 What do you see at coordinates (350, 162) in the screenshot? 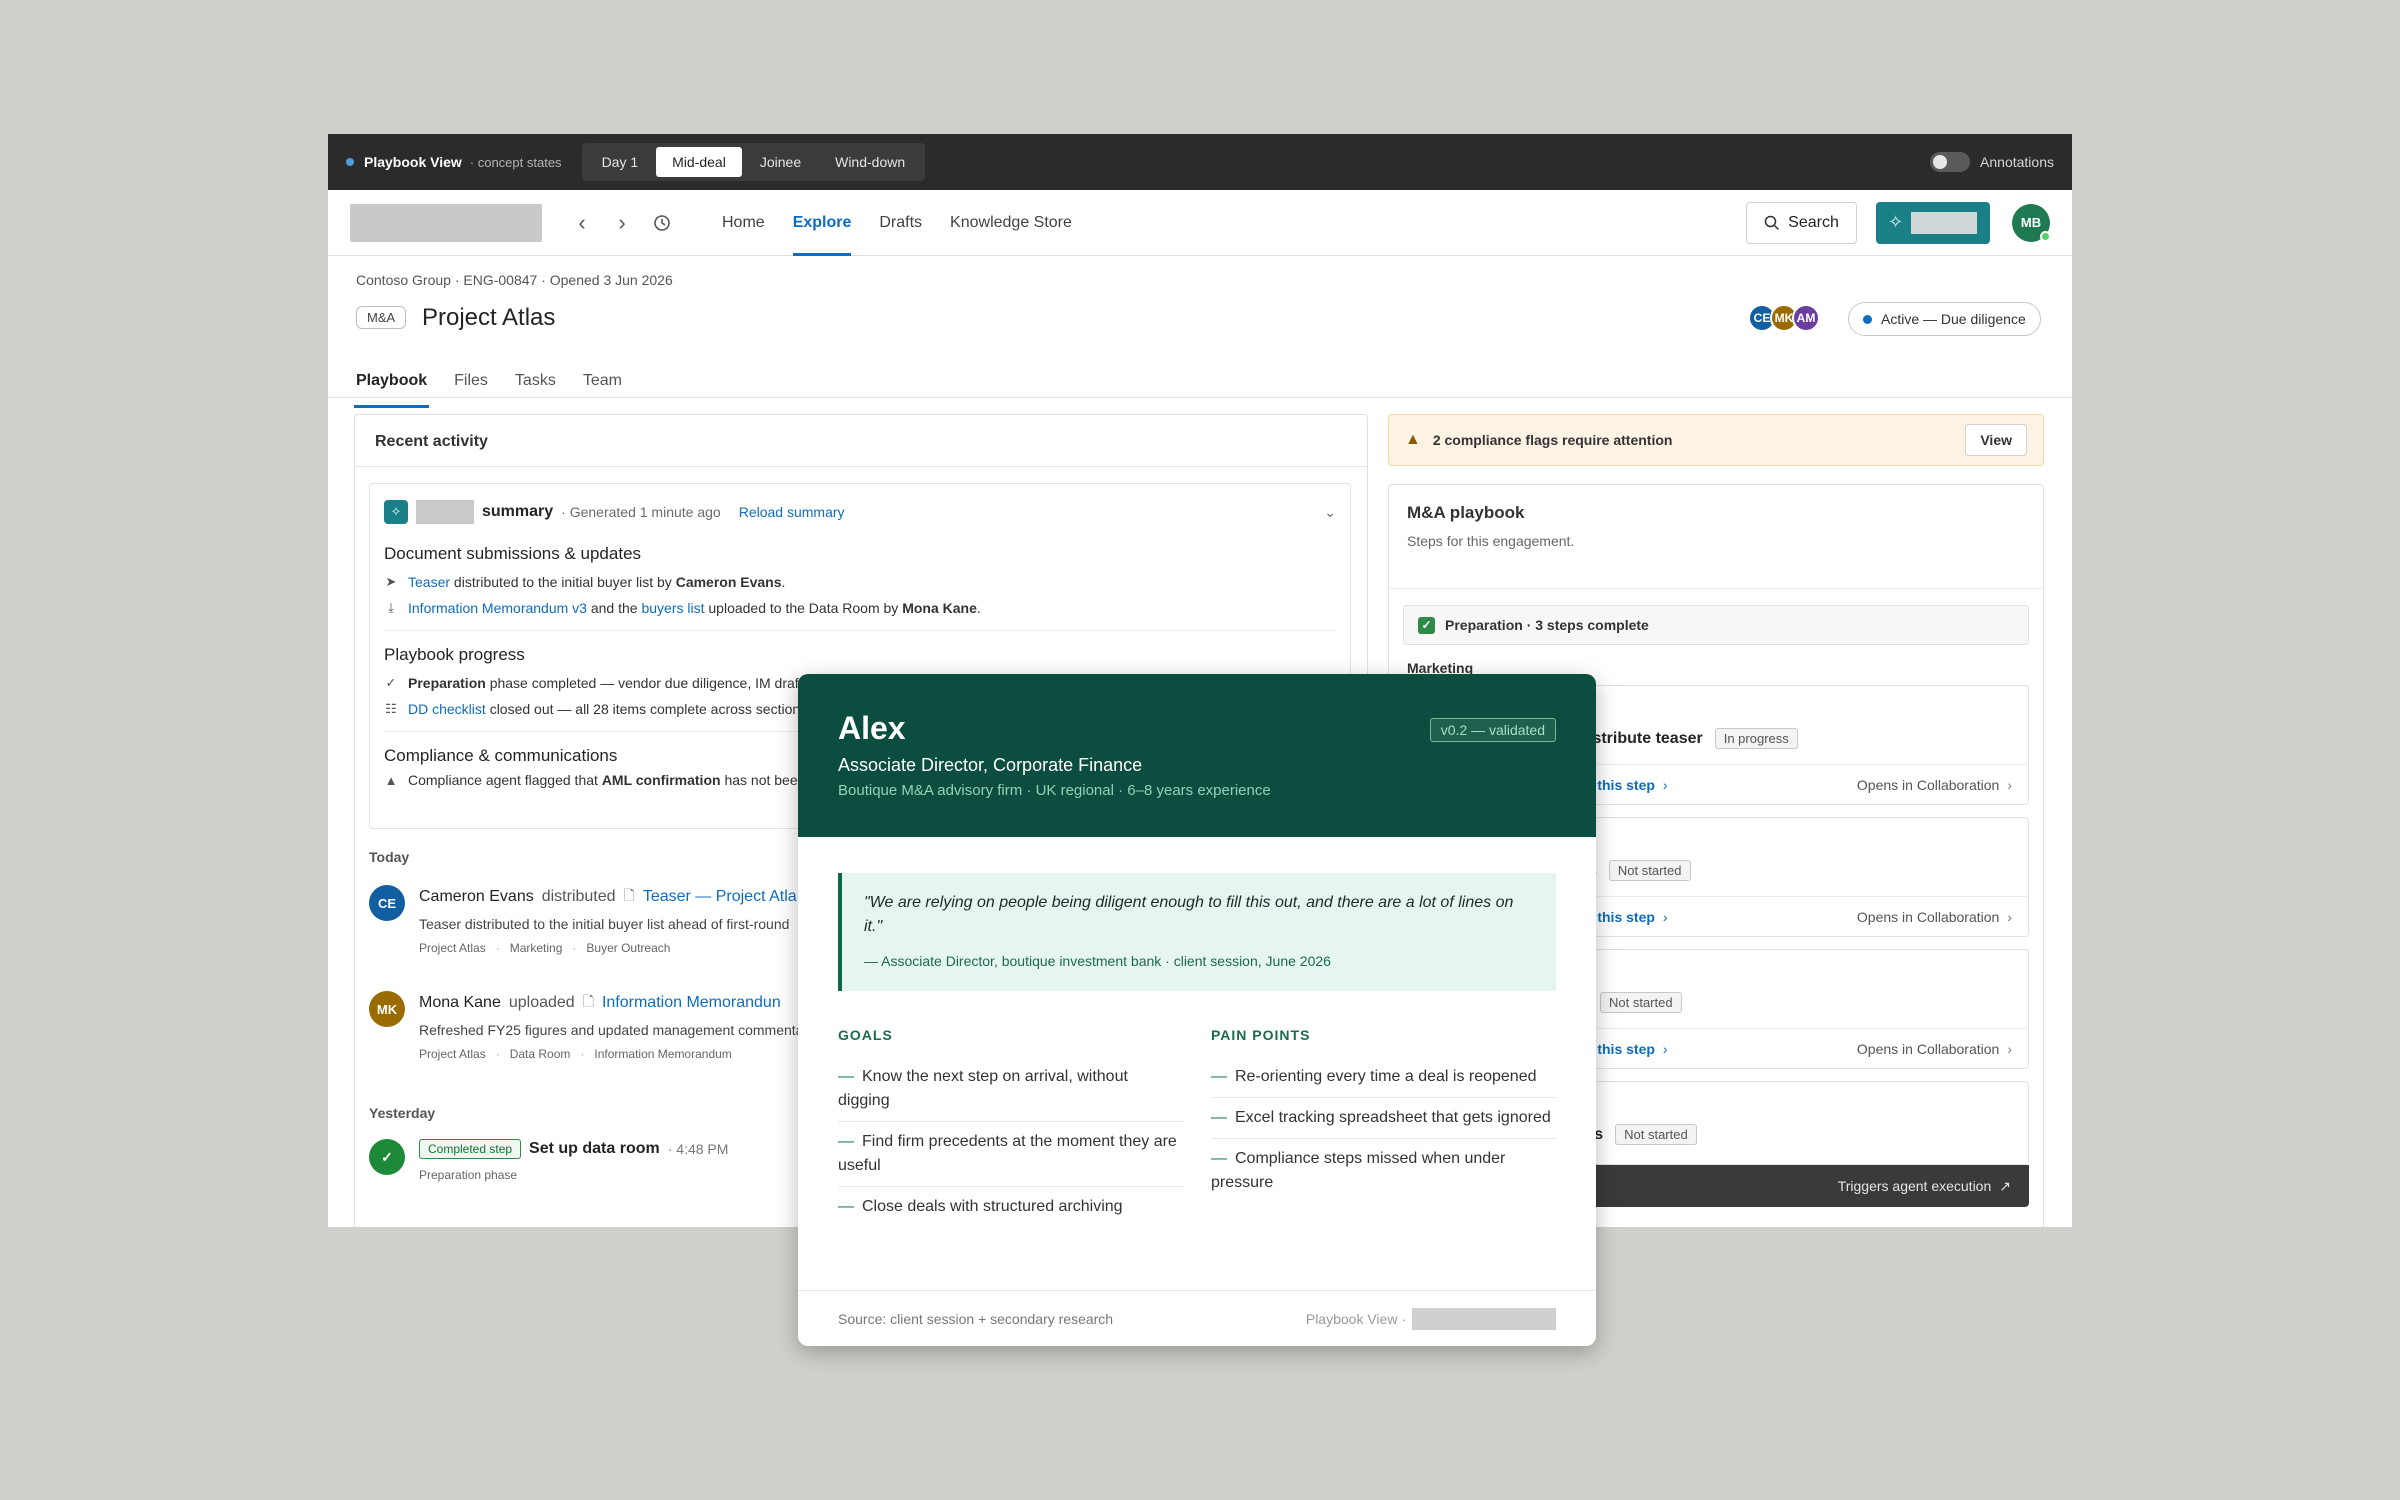
I see `status-dot` at bounding box center [350, 162].